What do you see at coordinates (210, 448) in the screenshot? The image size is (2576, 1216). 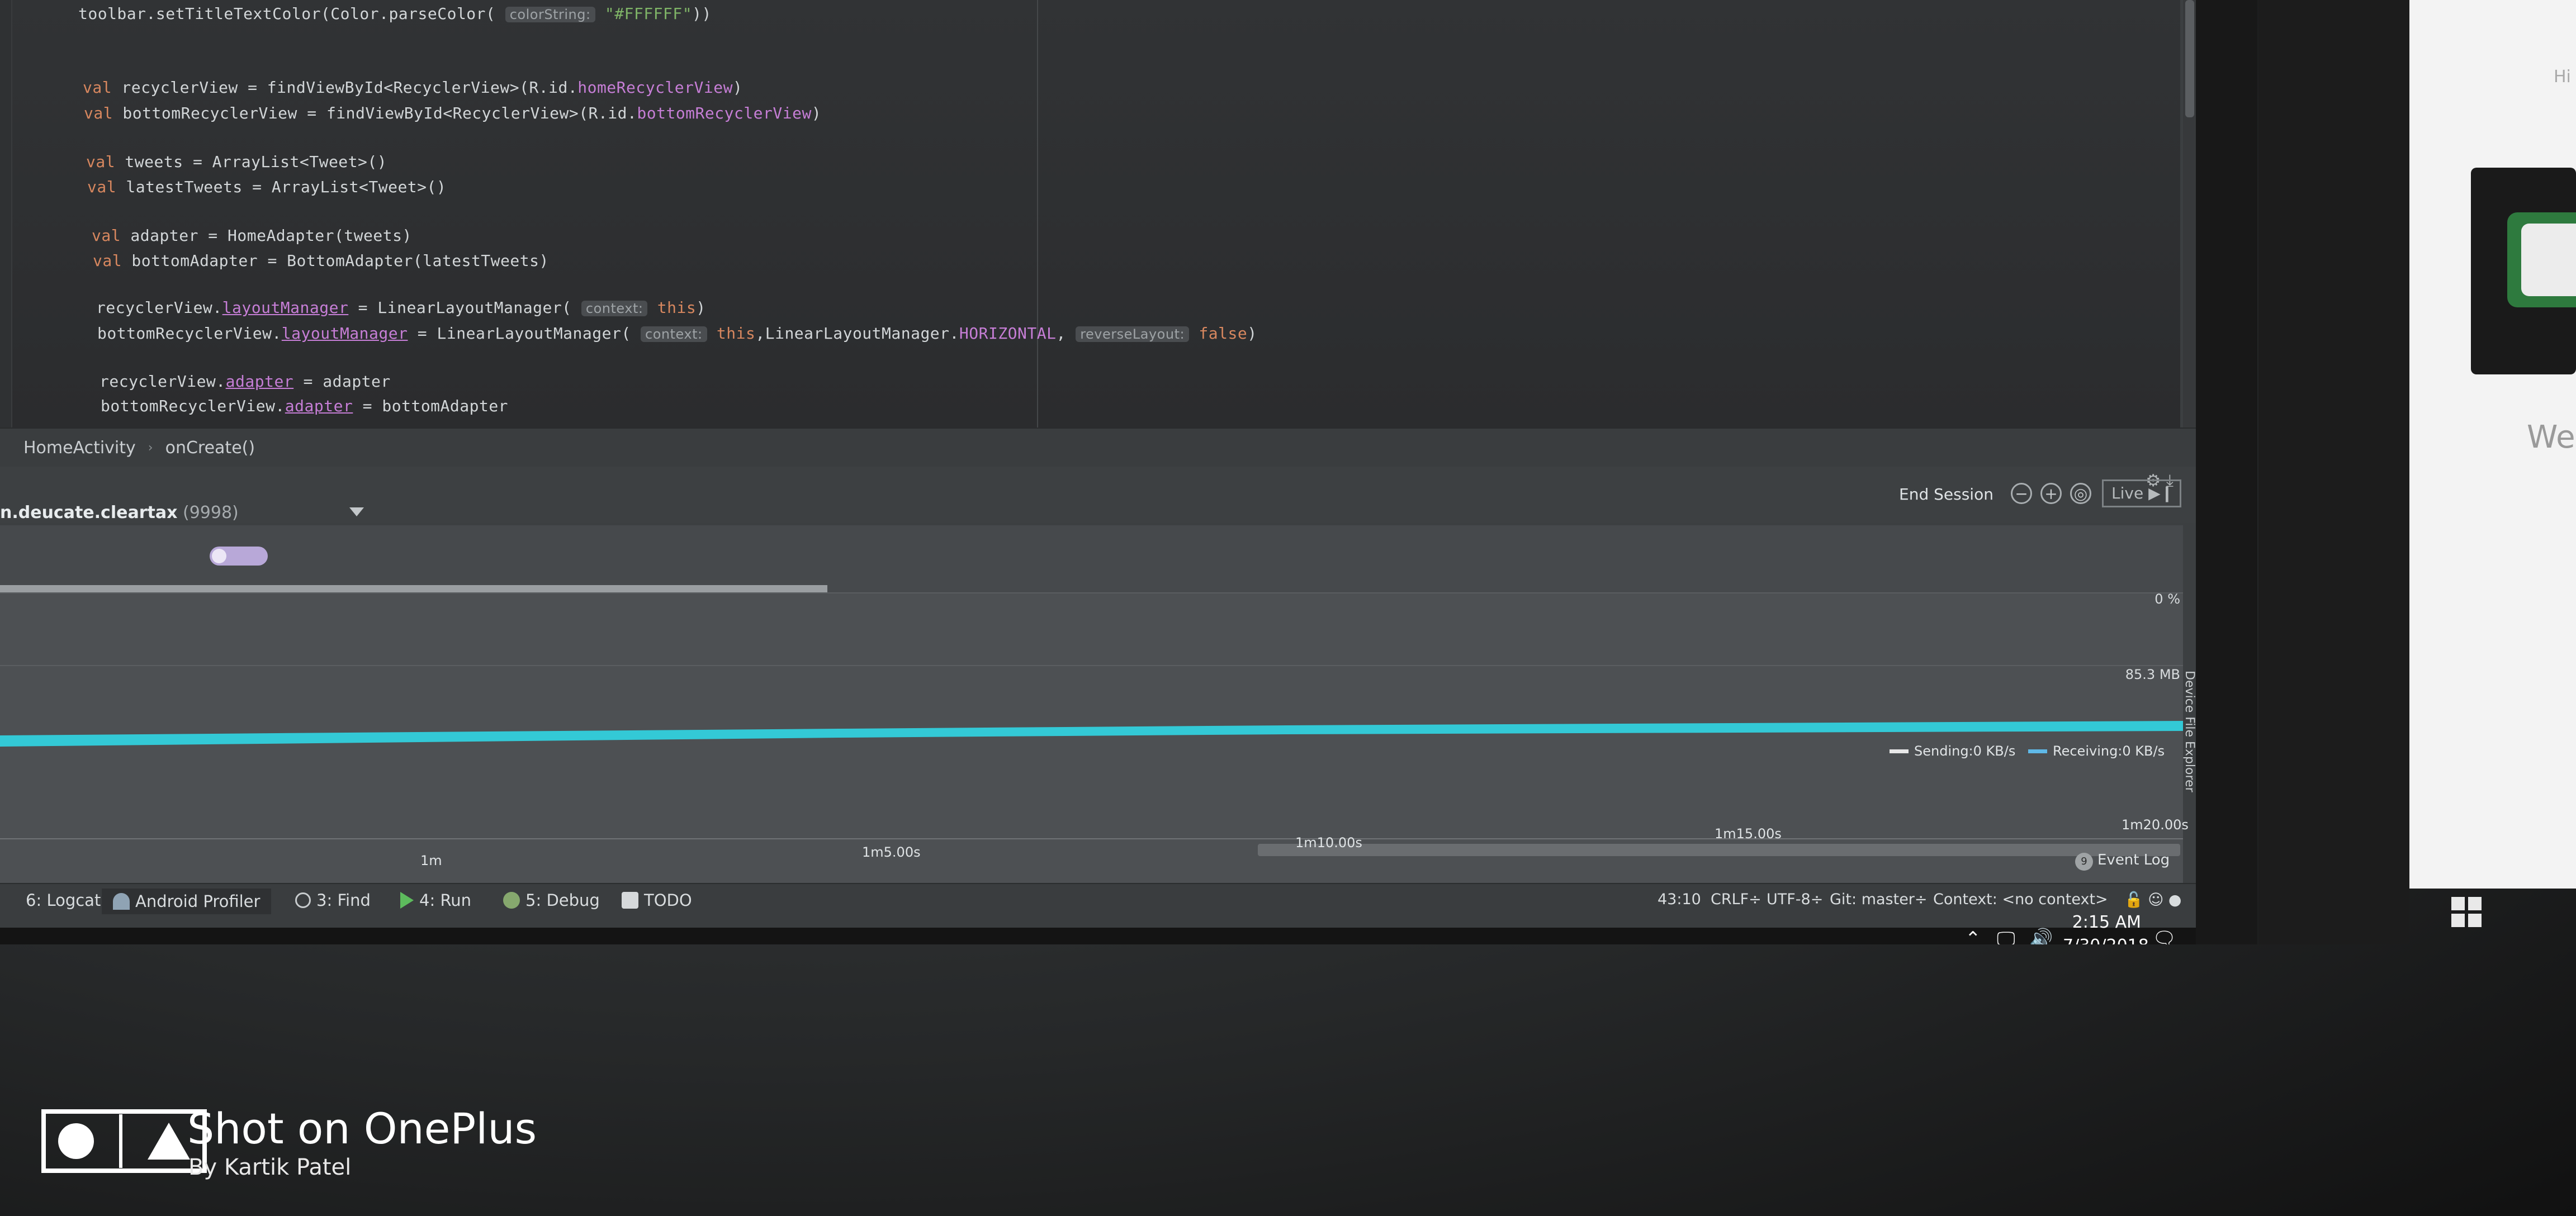 I see `breadcrumb-method: onCreate()` at bounding box center [210, 448].